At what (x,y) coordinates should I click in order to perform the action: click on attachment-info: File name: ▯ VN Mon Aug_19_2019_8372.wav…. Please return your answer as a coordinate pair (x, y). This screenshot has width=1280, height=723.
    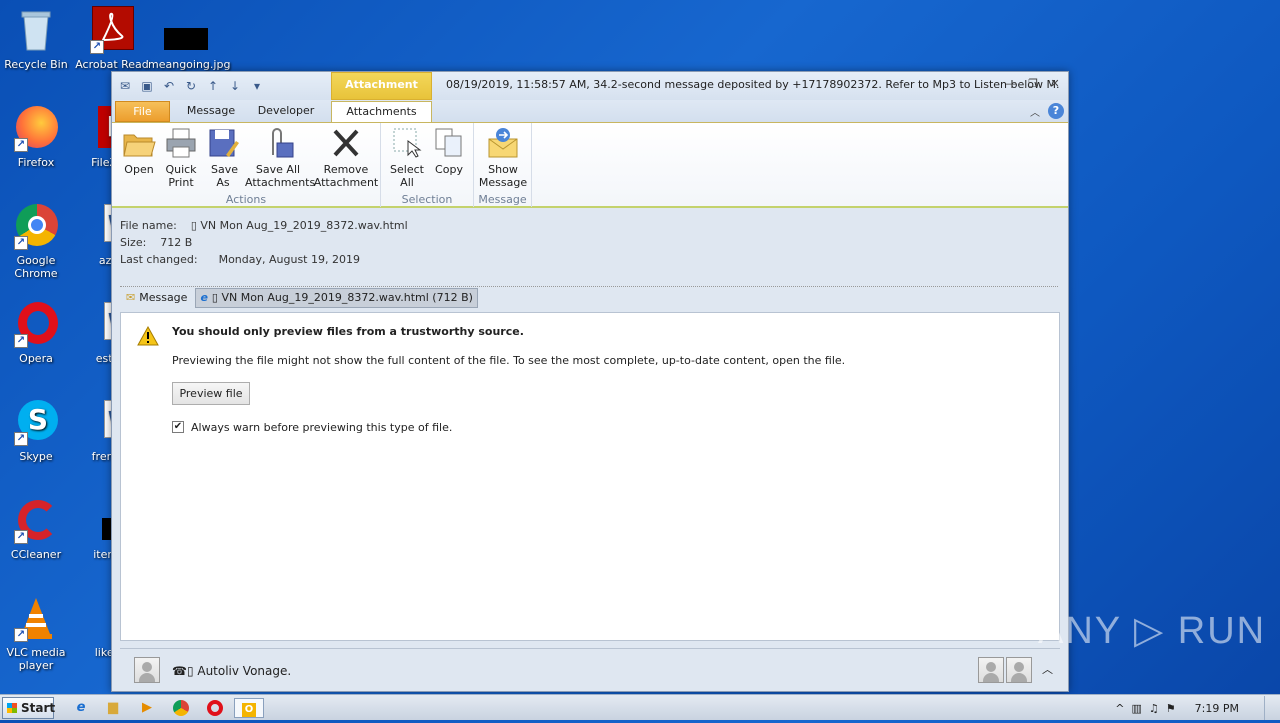
    Looking at the image, I should click on (590, 244).